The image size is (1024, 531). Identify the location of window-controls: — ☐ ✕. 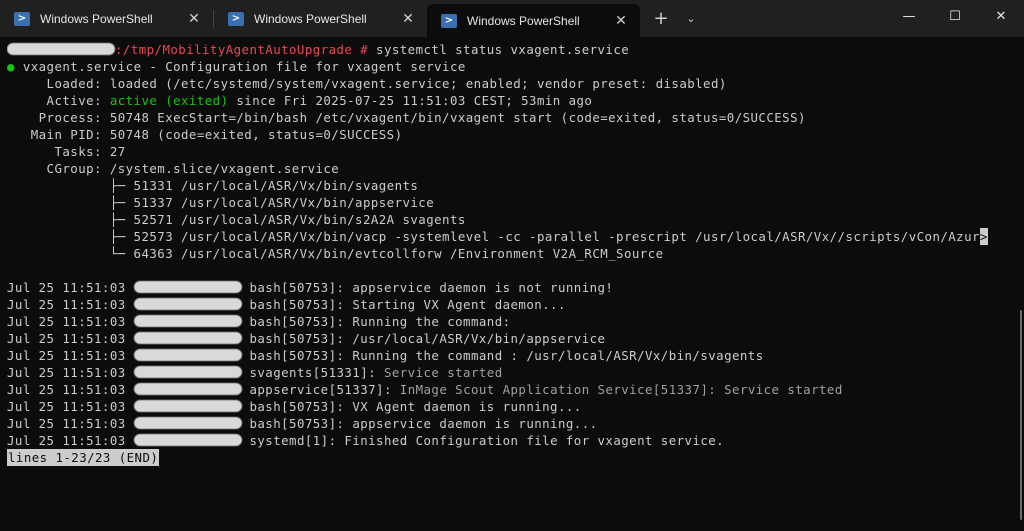
(955, 16).